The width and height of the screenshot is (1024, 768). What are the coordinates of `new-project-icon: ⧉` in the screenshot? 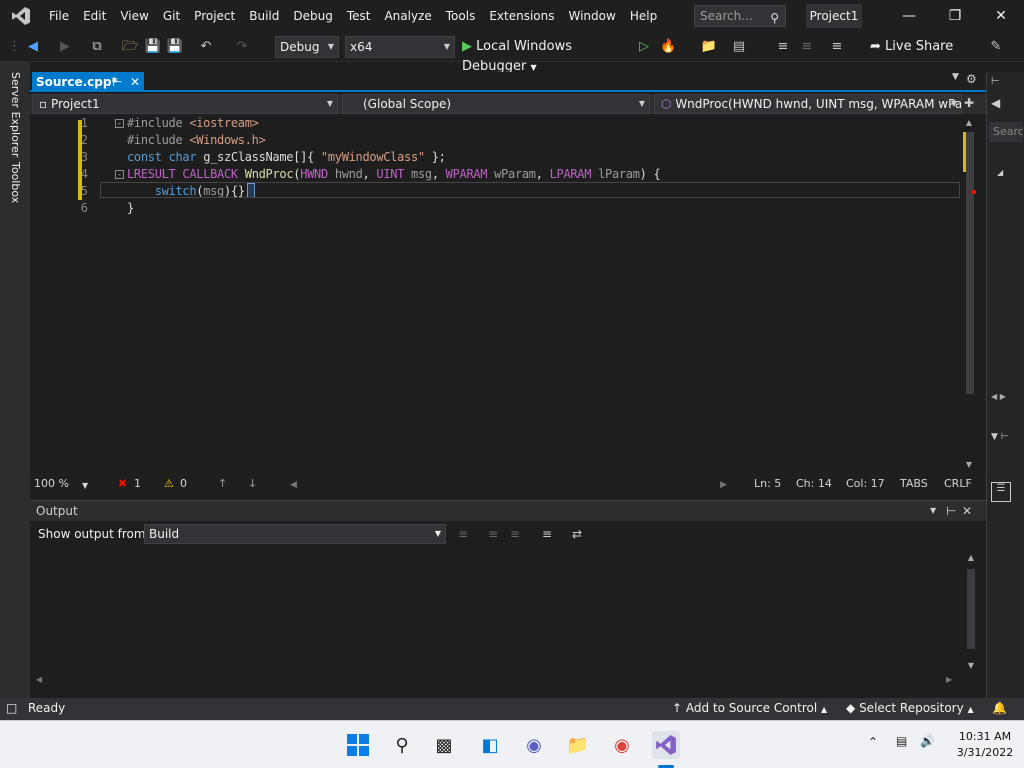 It's located at (97, 47).